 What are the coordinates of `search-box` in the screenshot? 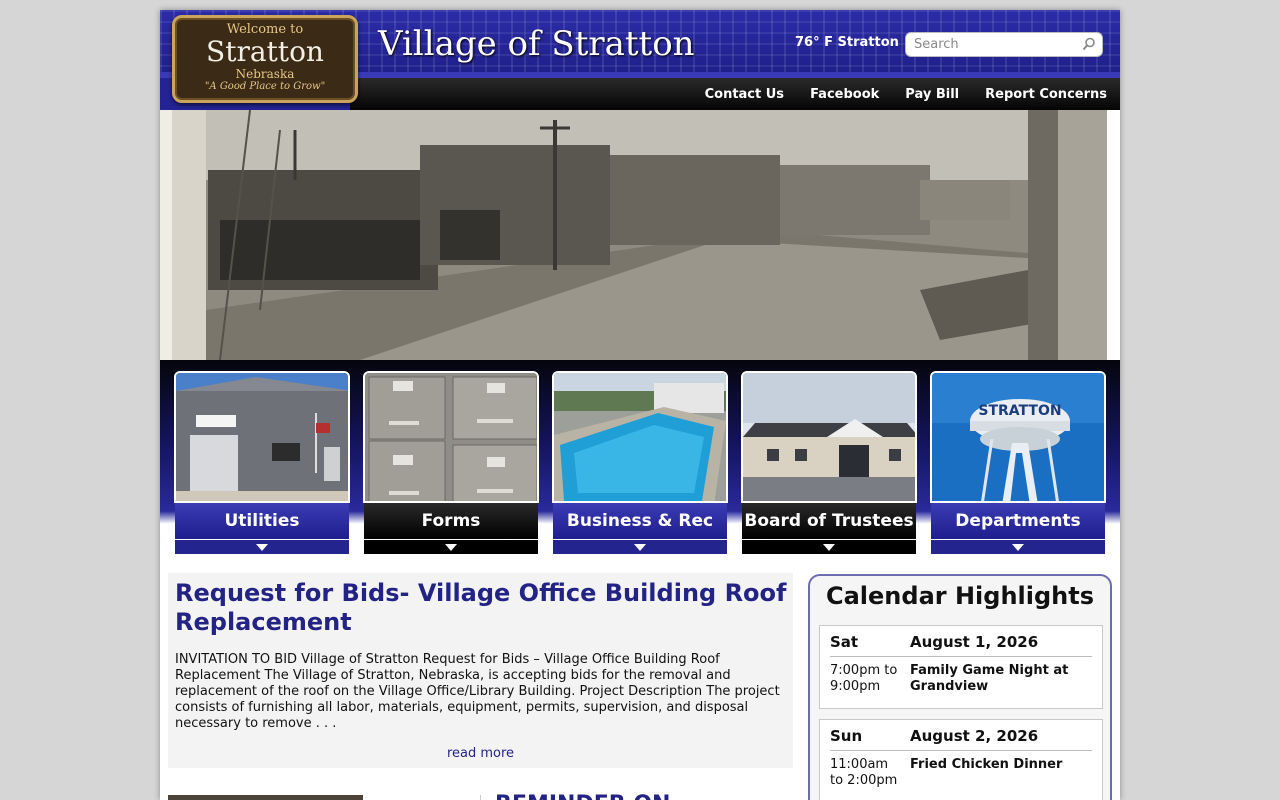 It's located at (1004, 44).